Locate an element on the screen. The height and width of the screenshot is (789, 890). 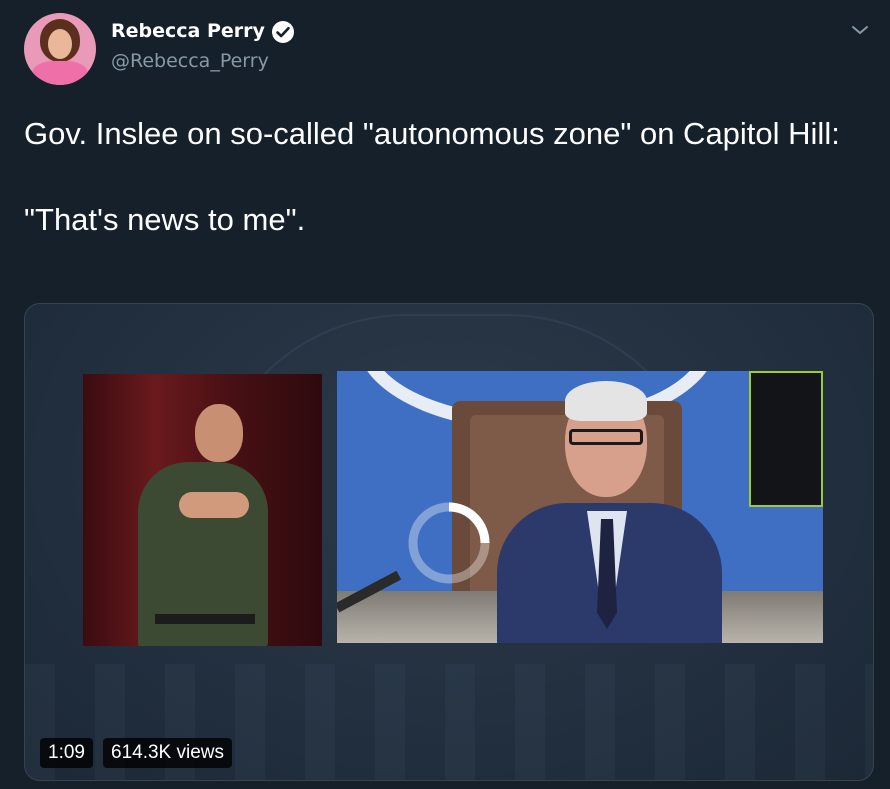
author-name: Rebecca Perry is located at coordinates (188, 31).